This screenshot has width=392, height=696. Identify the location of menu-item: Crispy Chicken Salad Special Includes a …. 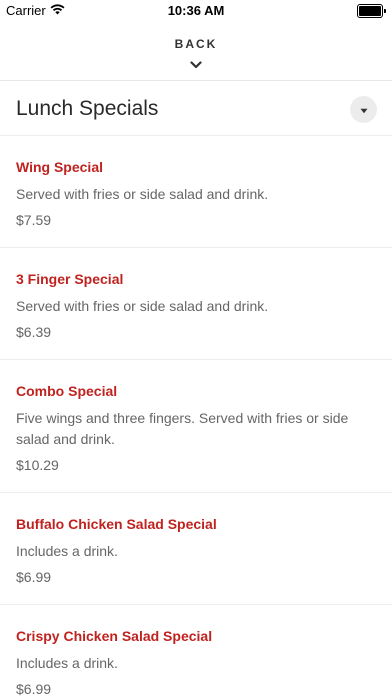
(196, 650).